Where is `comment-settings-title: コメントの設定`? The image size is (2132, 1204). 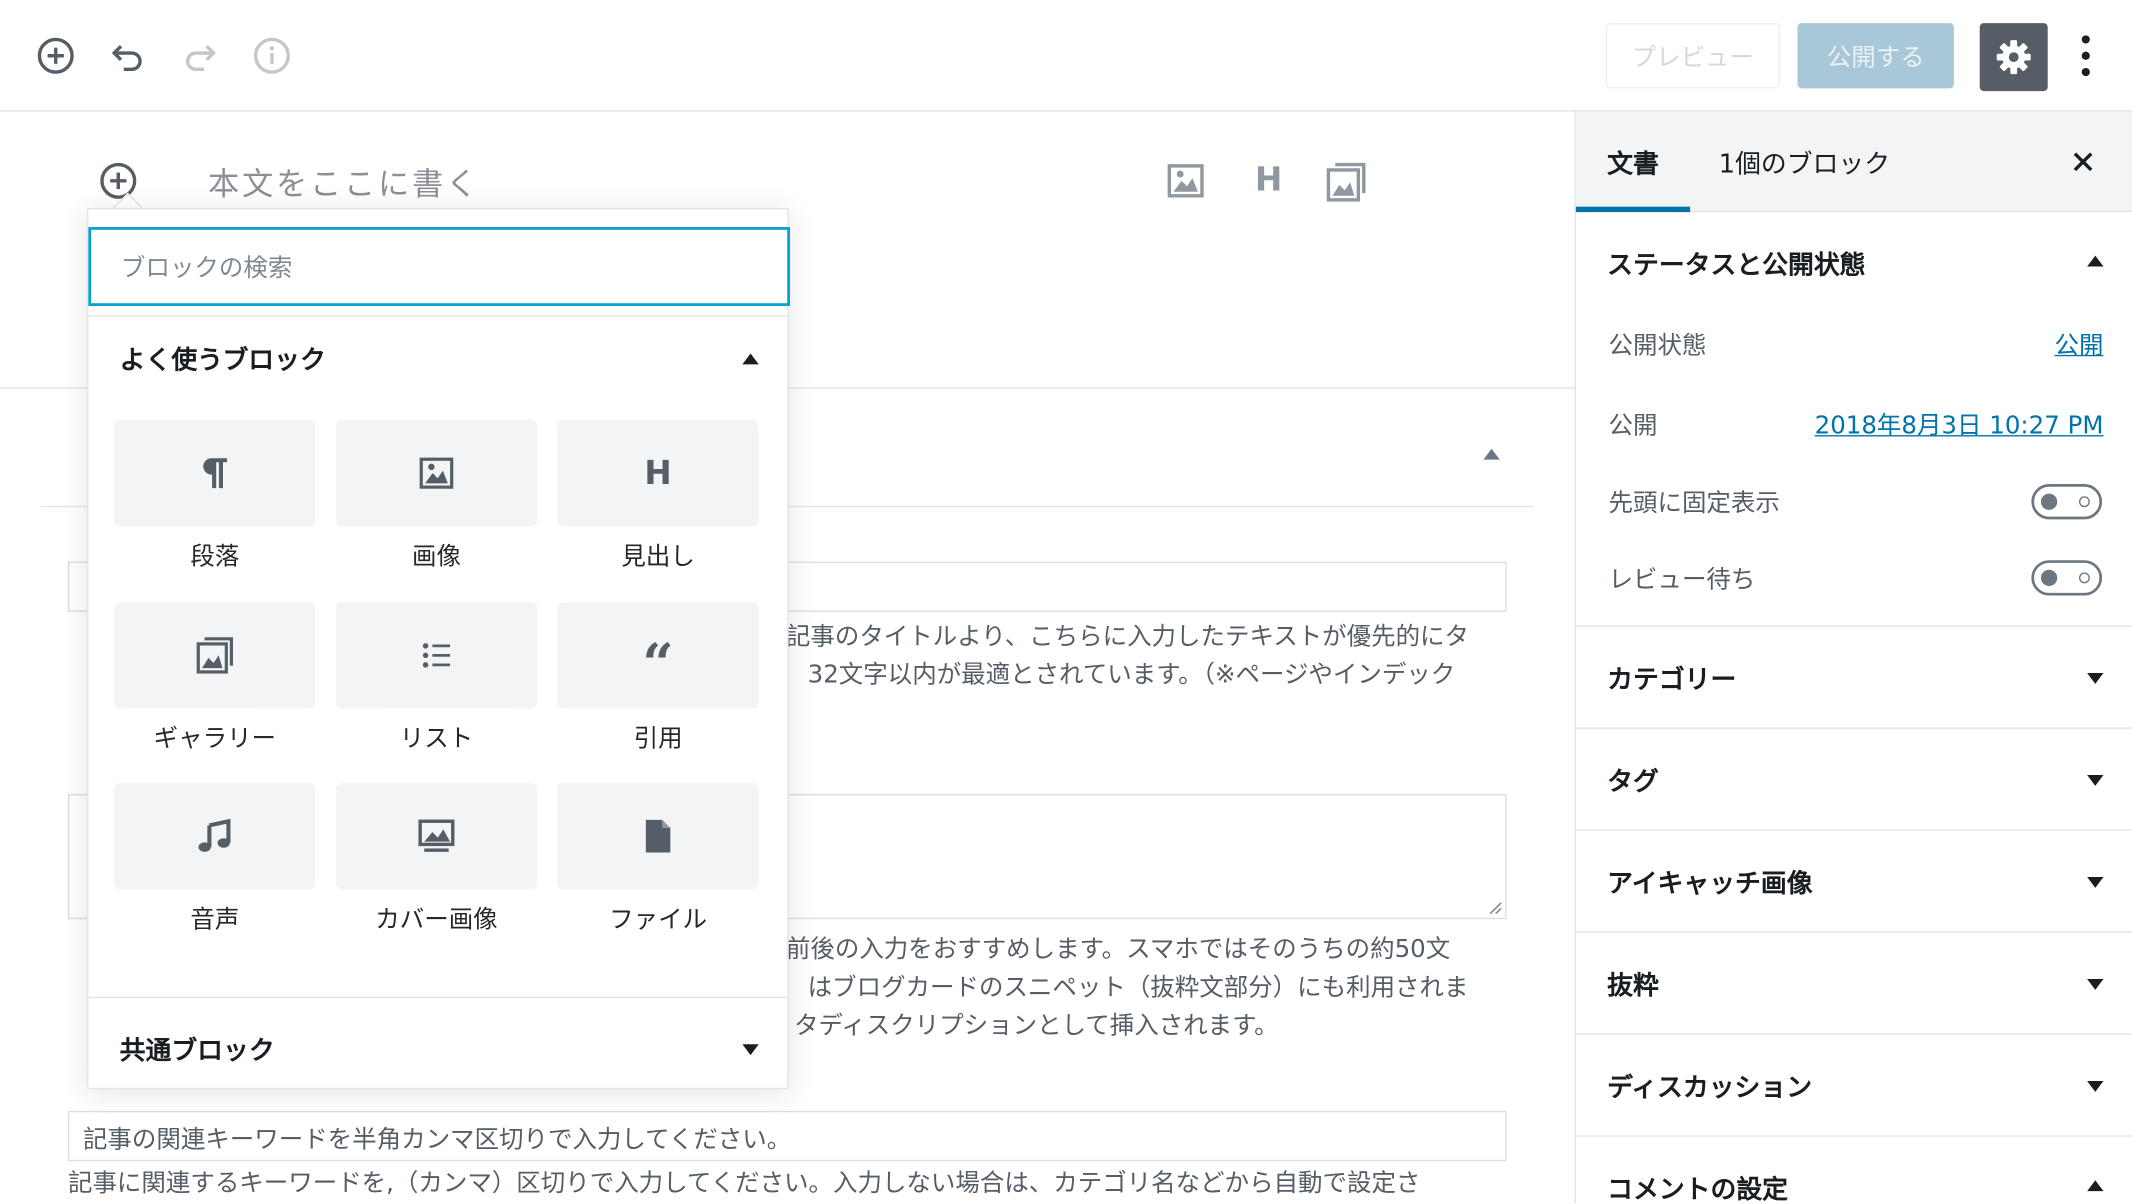 comment-settings-title: コメントの設定 is located at coordinates (1697, 1186).